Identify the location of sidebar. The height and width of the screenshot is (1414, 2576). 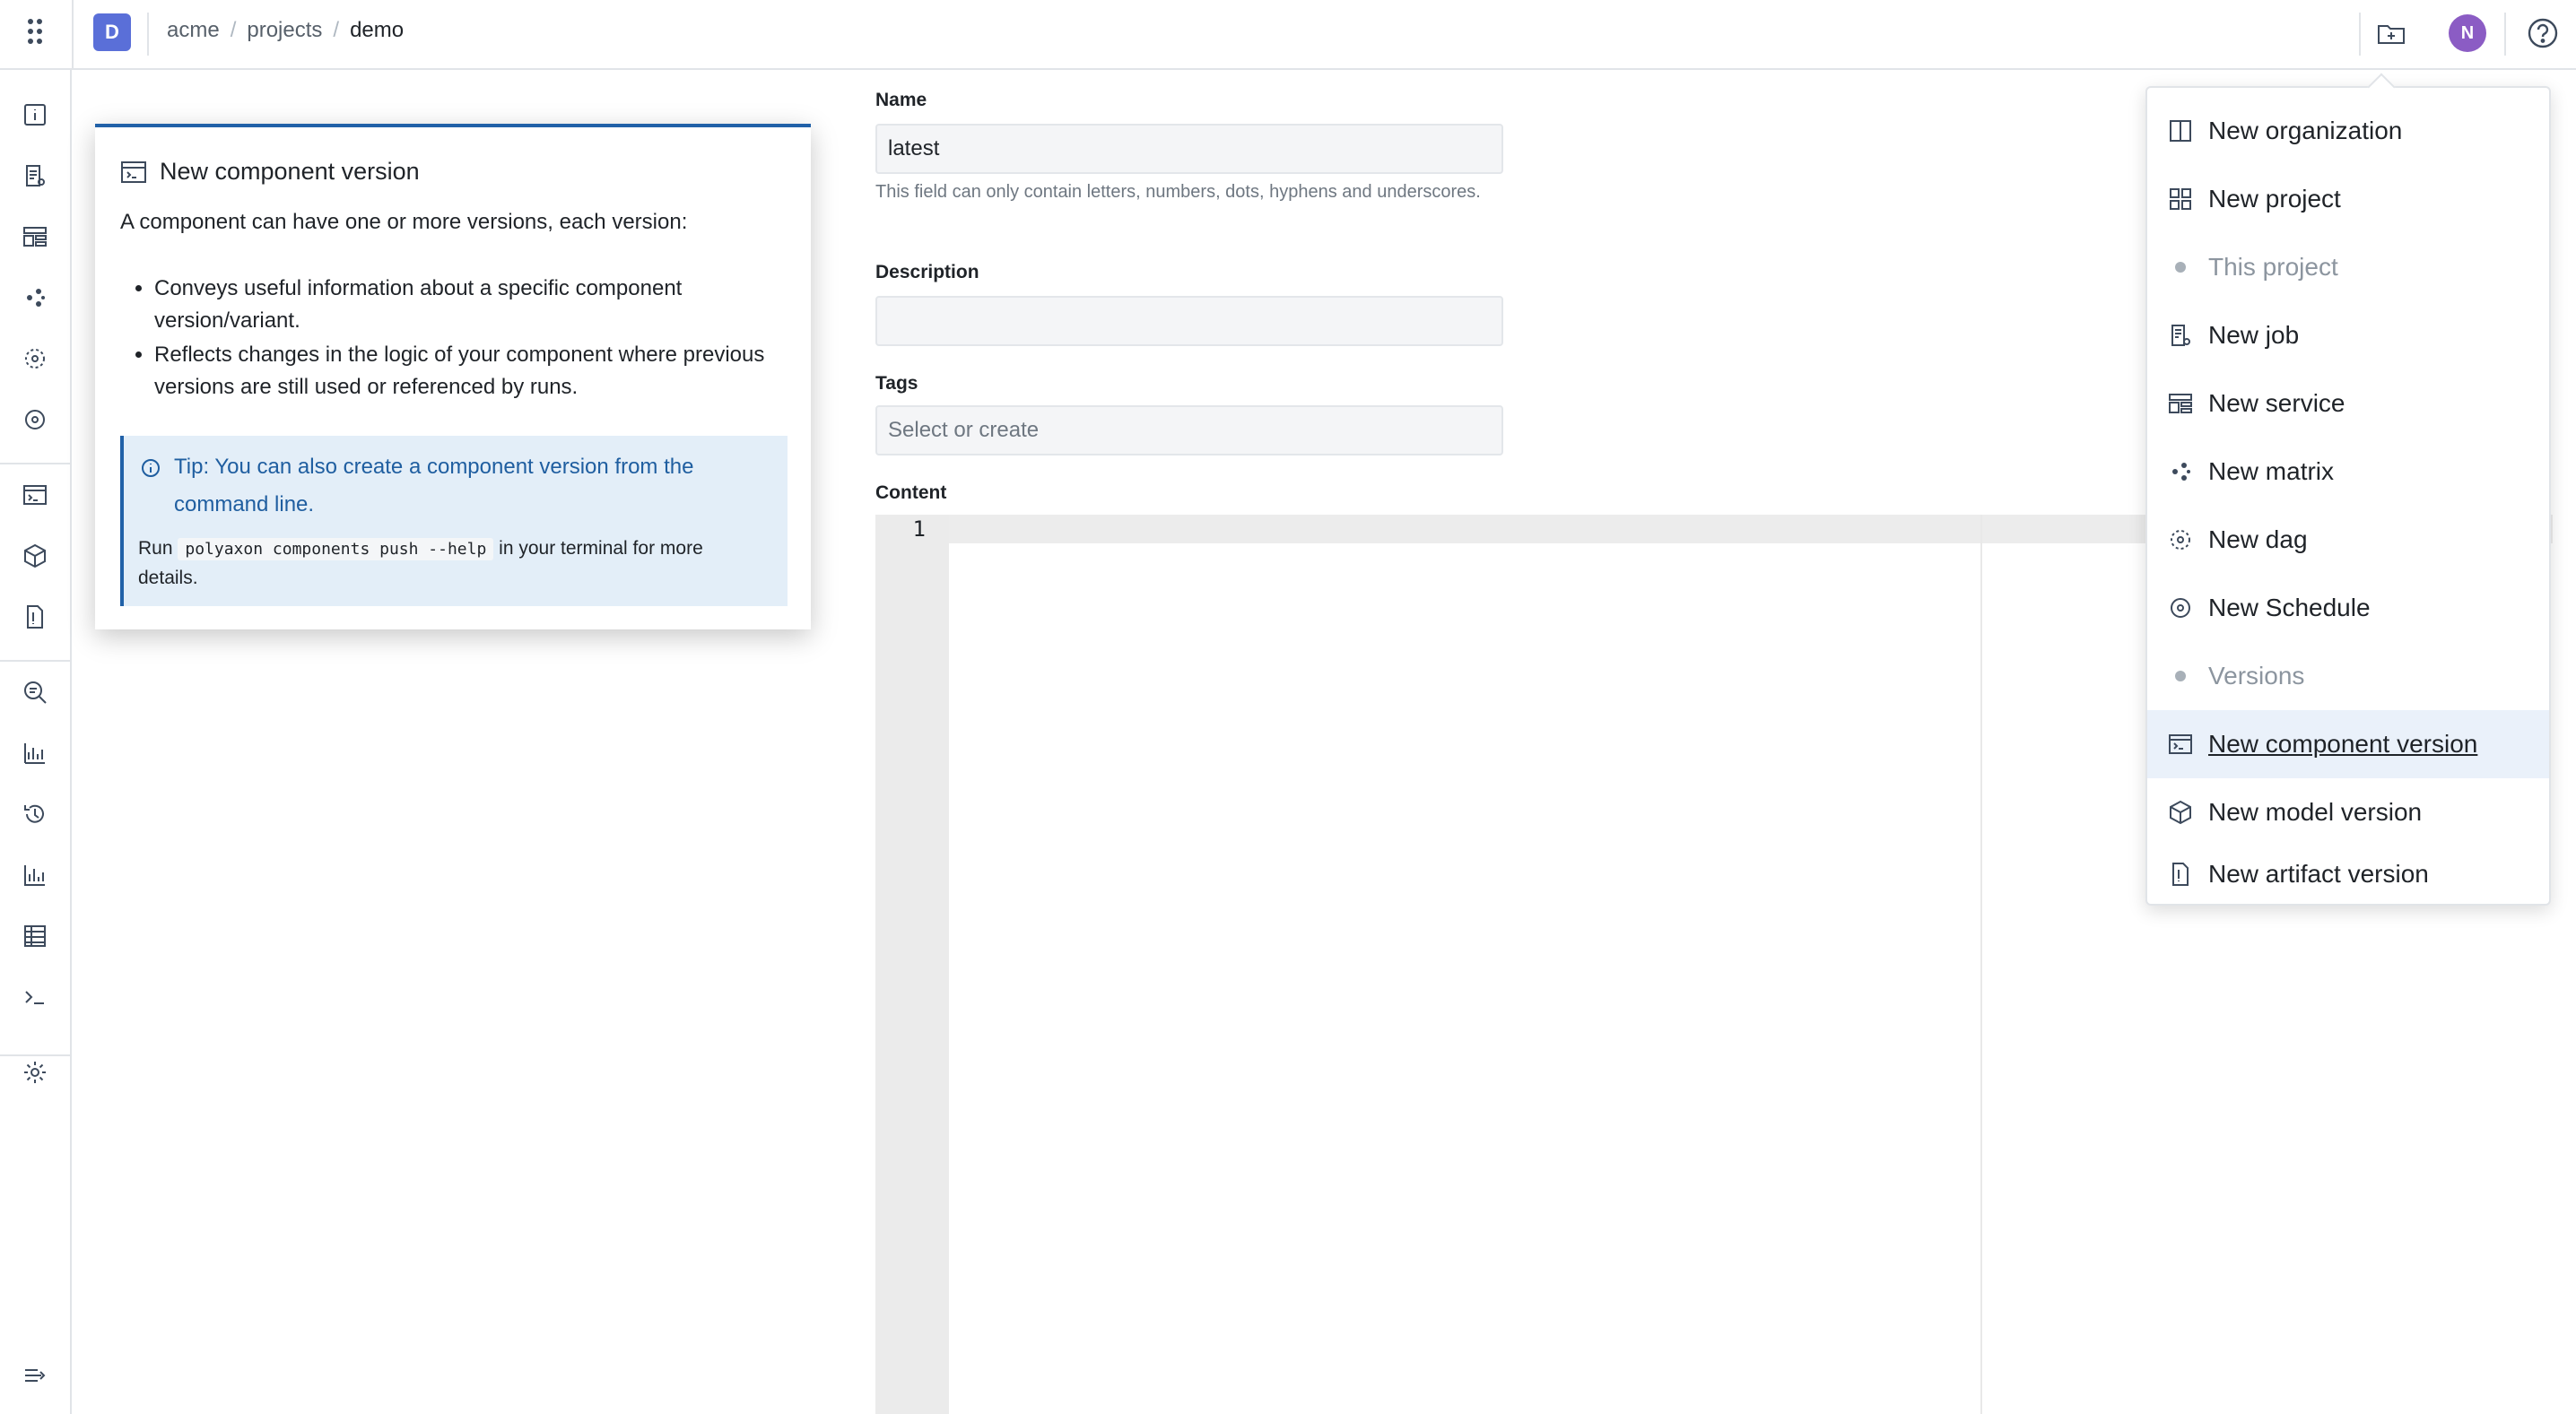
(36, 742).